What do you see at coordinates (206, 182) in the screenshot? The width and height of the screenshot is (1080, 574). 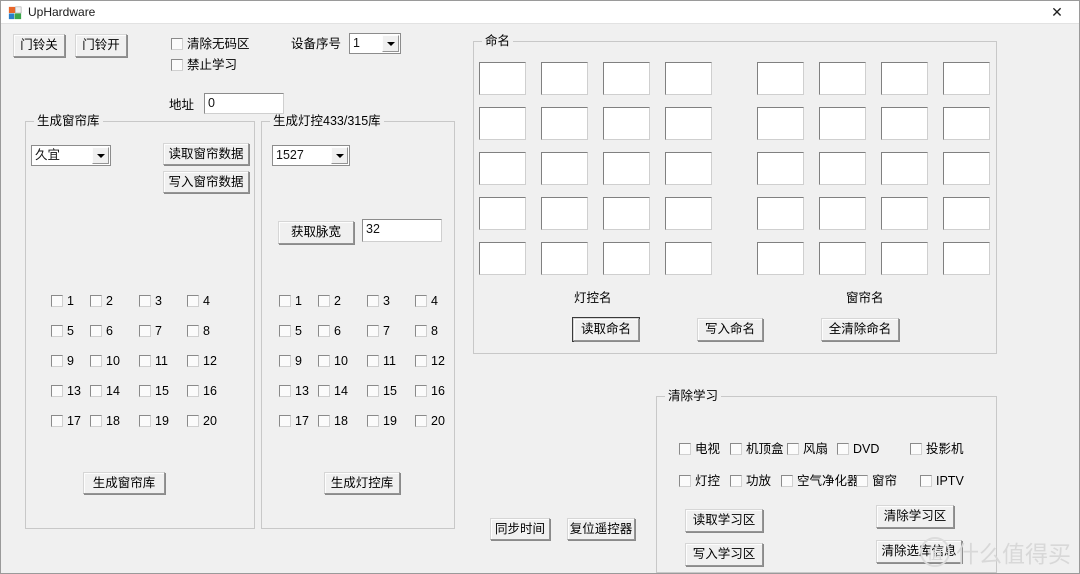 I see `write-curtain-data-button: 写入窗帘数据` at bounding box center [206, 182].